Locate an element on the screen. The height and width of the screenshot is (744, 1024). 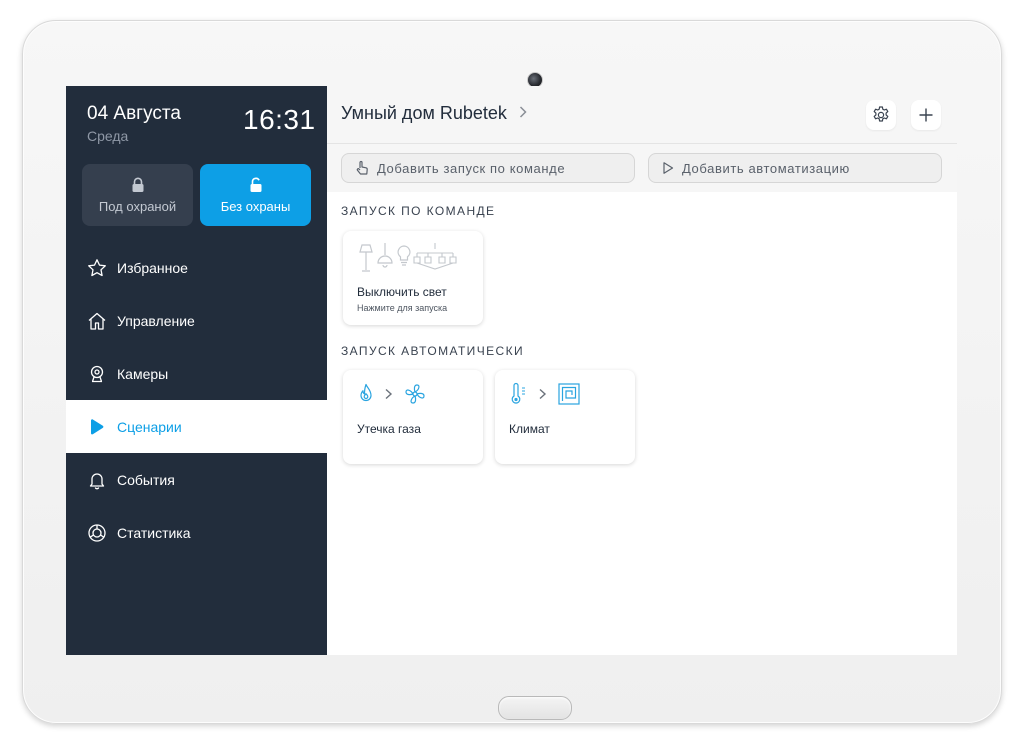
settings-button is located at coordinates (881, 115).